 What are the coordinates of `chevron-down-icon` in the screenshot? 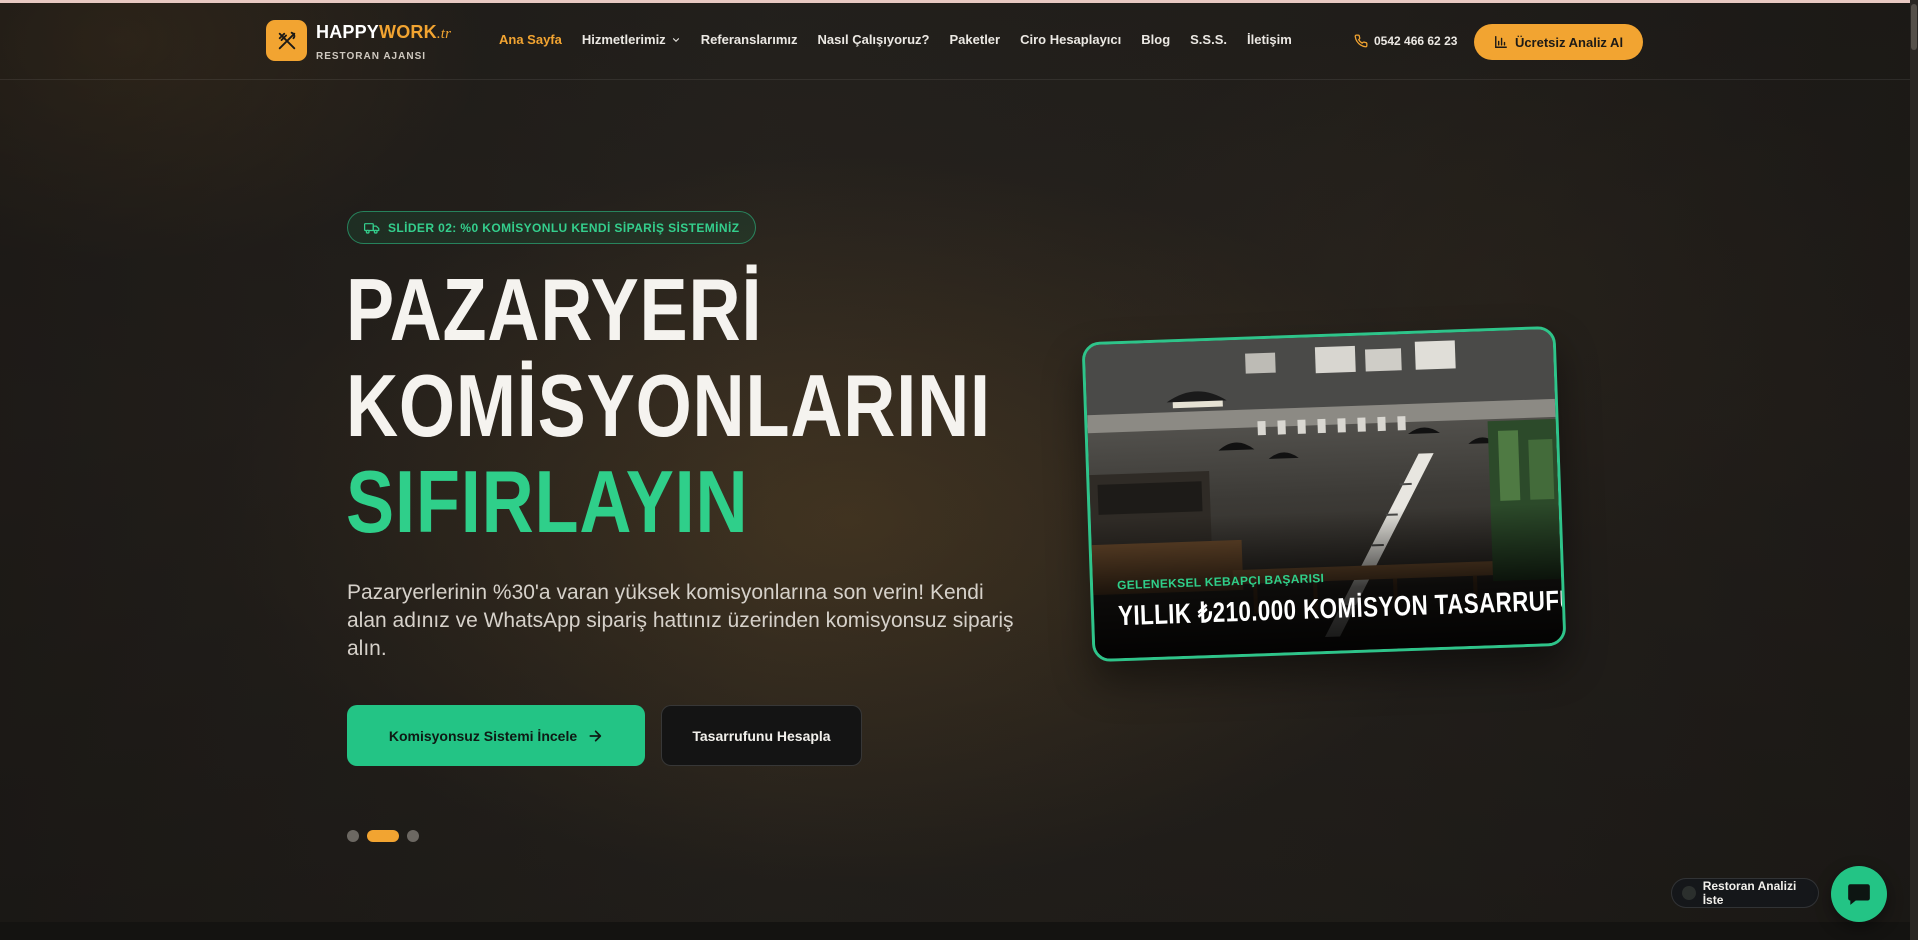 It's located at (675, 39).